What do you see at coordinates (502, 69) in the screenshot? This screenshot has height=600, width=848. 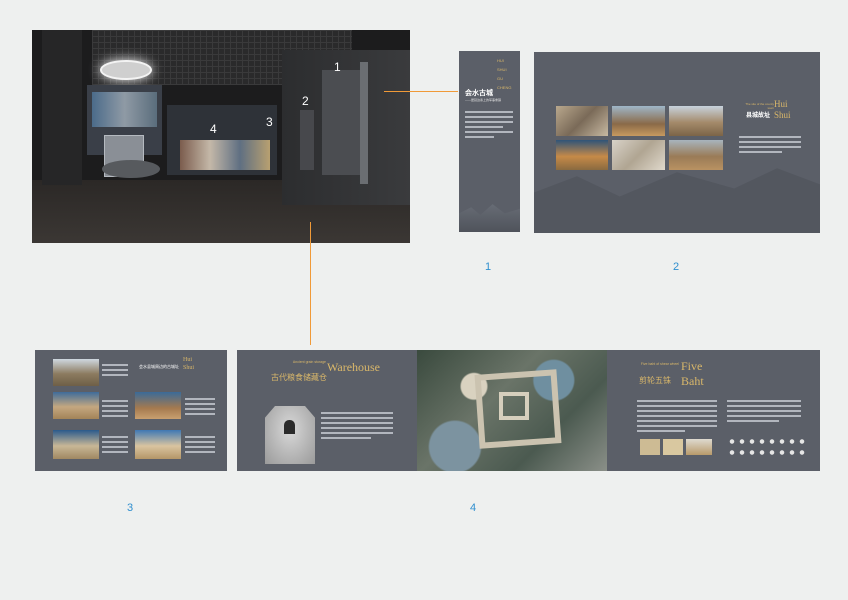 I see `panel-1-word: SHUI` at bounding box center [502, 69].